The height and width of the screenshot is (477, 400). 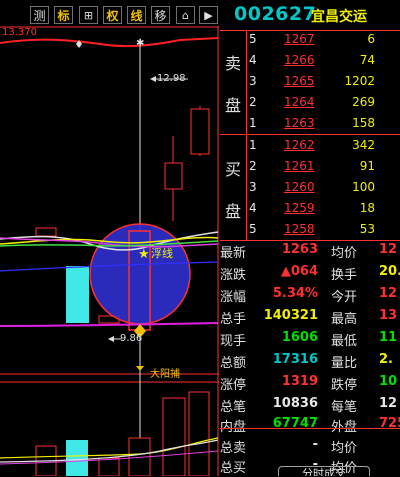 I want to click on stock-name: 宜昌交运, so click(x=339, y=17).